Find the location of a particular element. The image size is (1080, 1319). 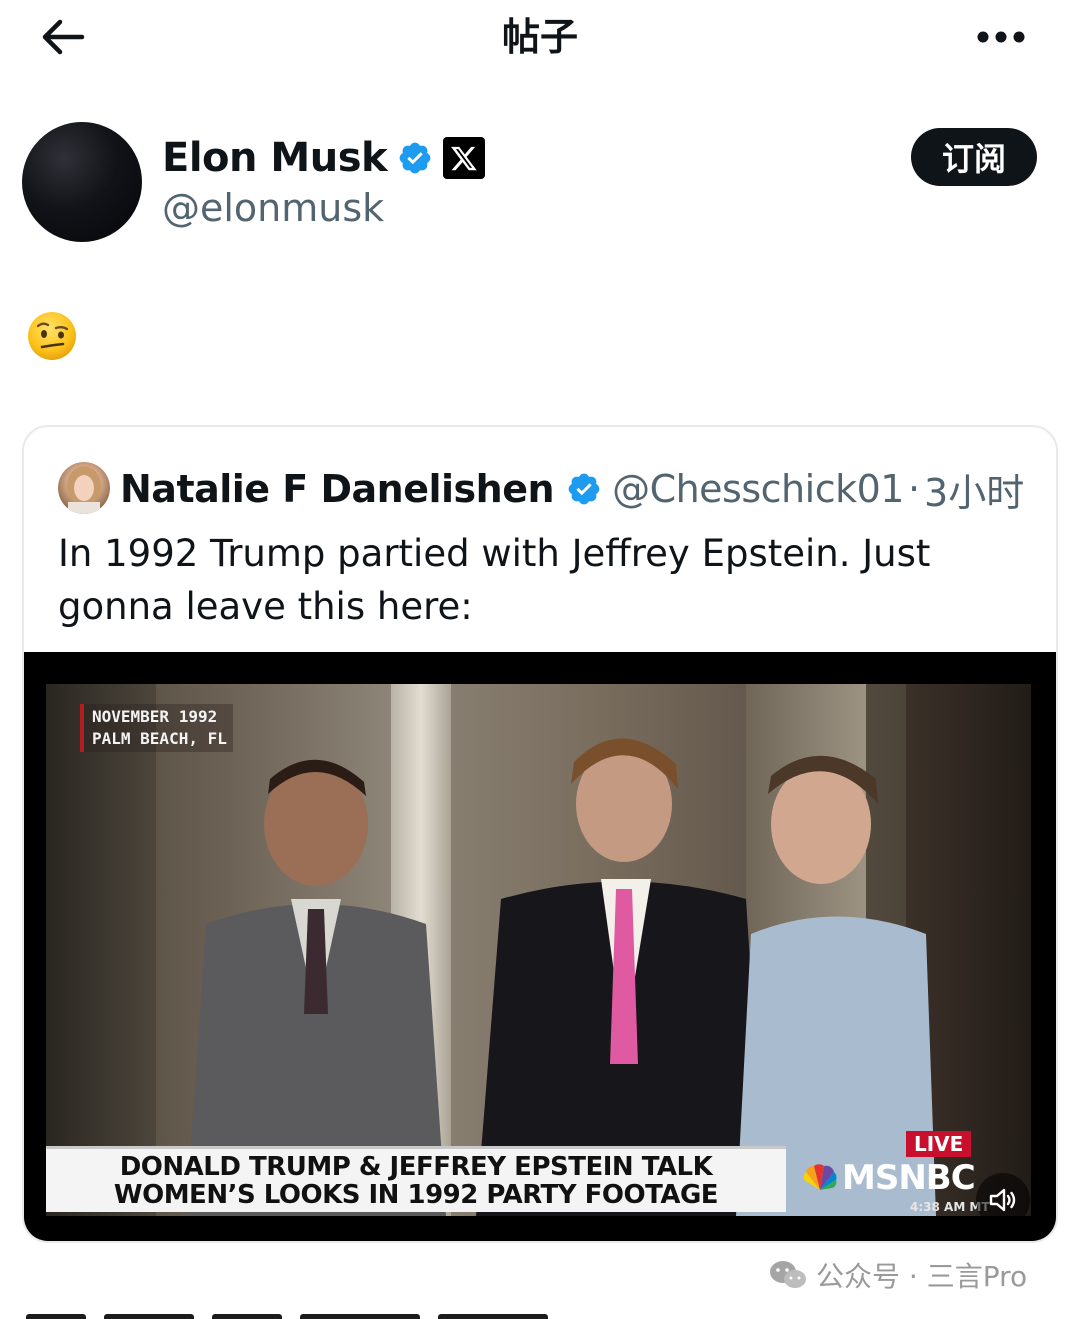

volume-icon is located at coordinates (1002, 1200).